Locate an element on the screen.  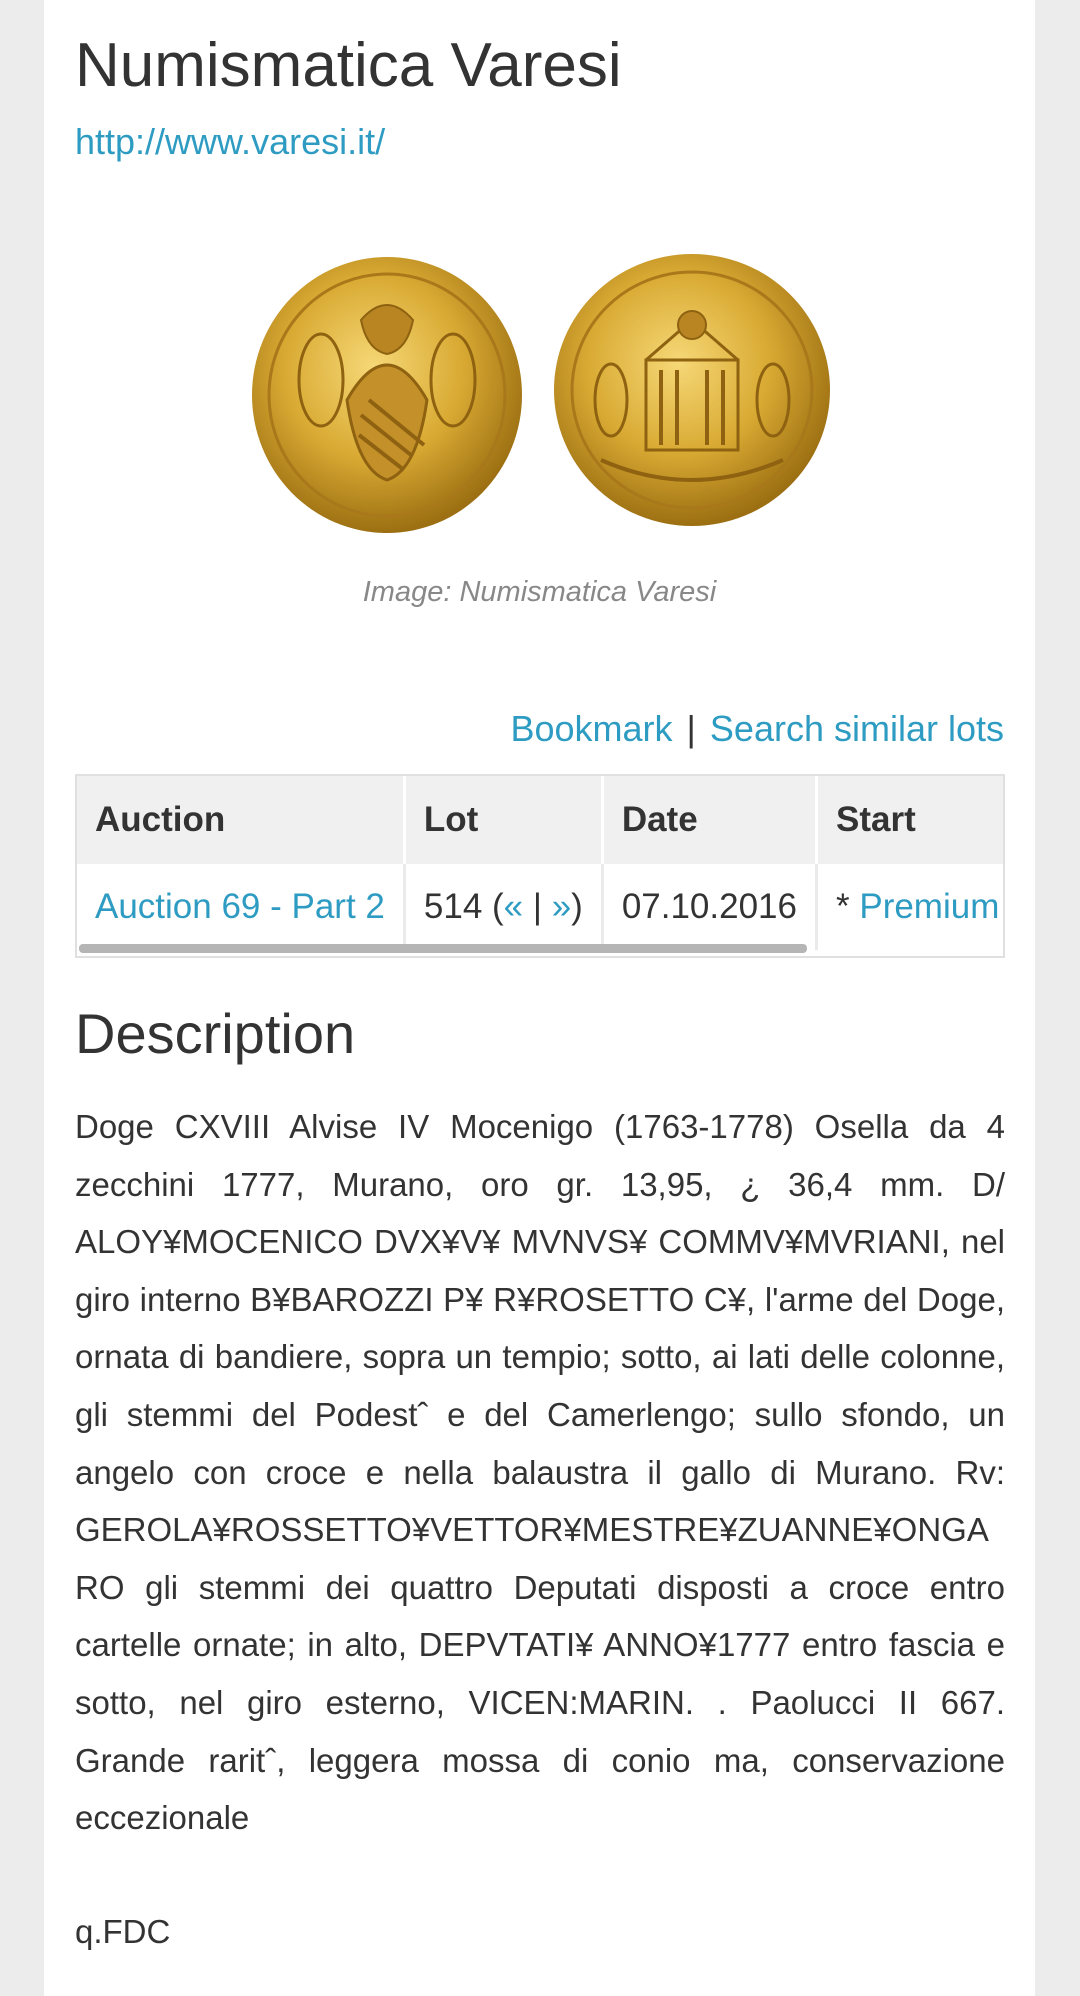
start-prefix: * is located at coordinates (847, 906).